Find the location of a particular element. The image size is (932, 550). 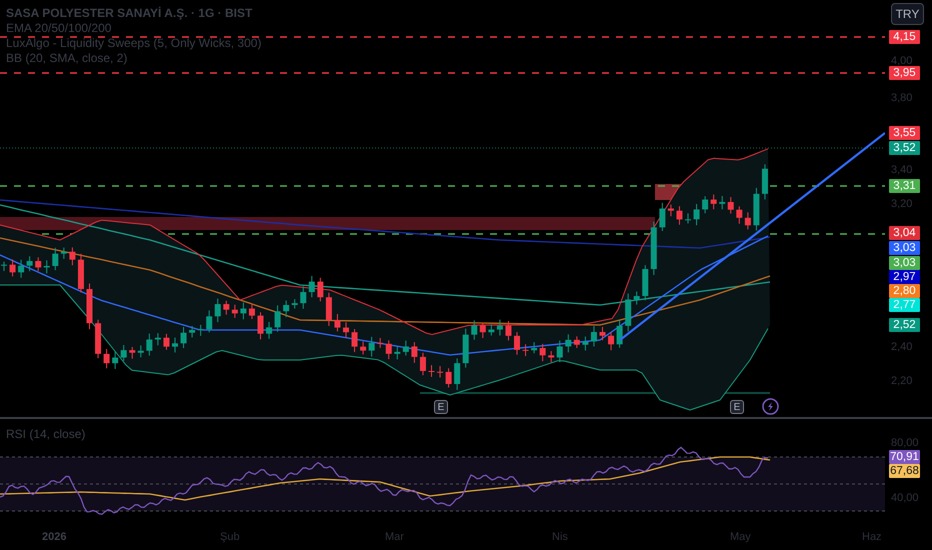

rsi-value-label: 67,68 is located at coordinates (904, 471).